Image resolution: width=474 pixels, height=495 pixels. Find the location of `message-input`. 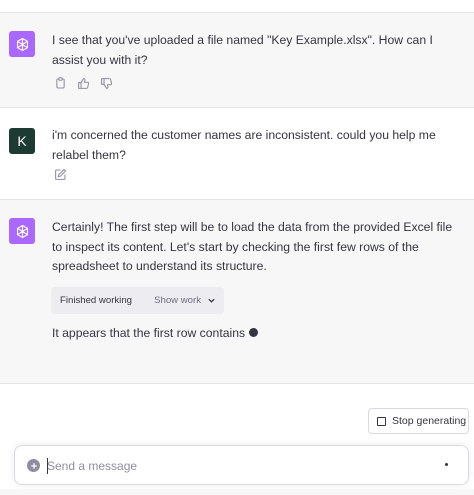

message-input is located at coordinates (237, 466).